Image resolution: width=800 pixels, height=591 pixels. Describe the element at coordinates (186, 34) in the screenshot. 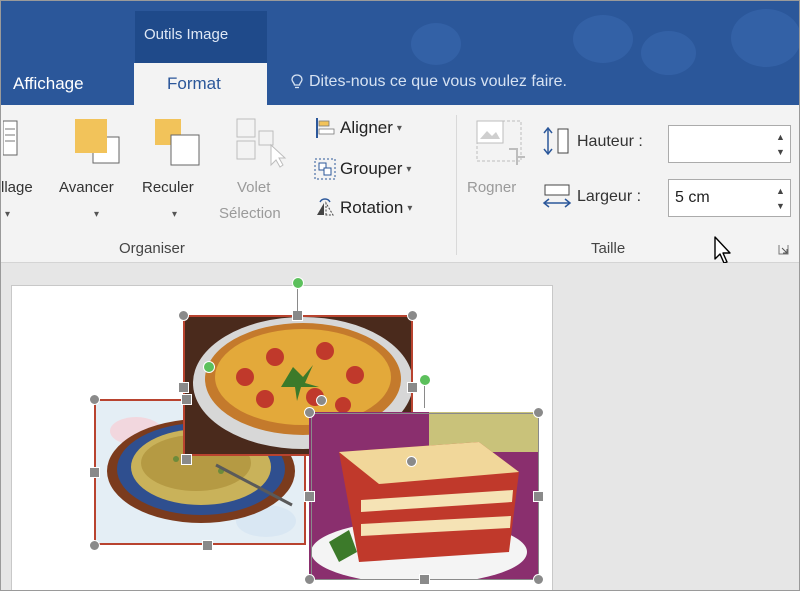

I see `contextual-tab-label: Outils Image` at that location.